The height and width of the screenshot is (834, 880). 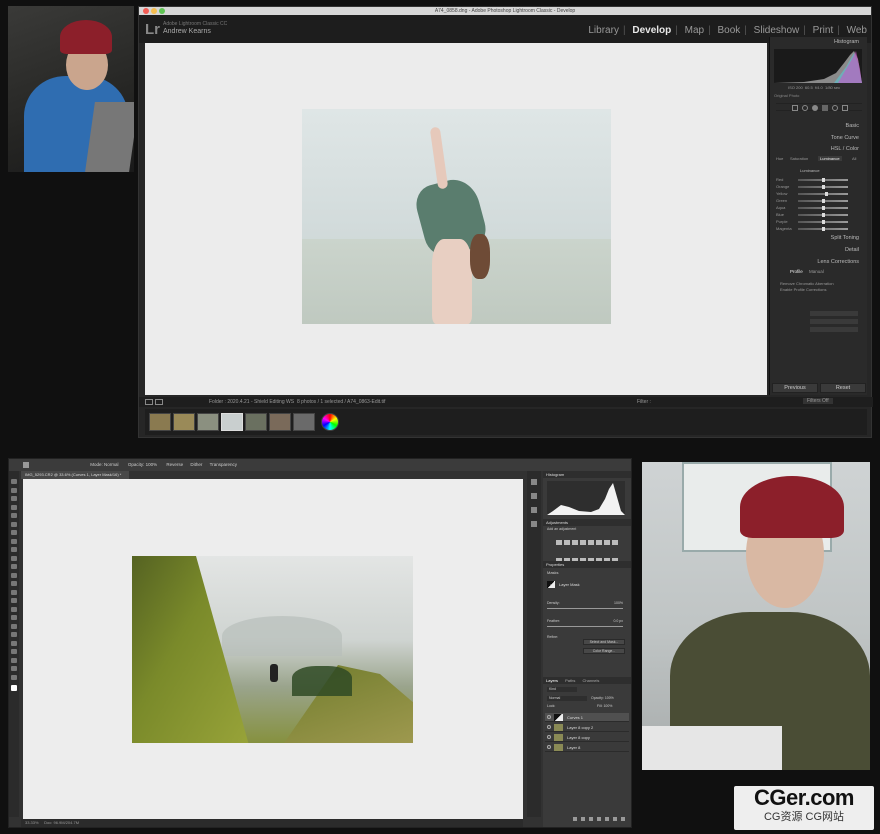 I want to click on module-slideshow: Slideshow, so click(x=777, y=30).